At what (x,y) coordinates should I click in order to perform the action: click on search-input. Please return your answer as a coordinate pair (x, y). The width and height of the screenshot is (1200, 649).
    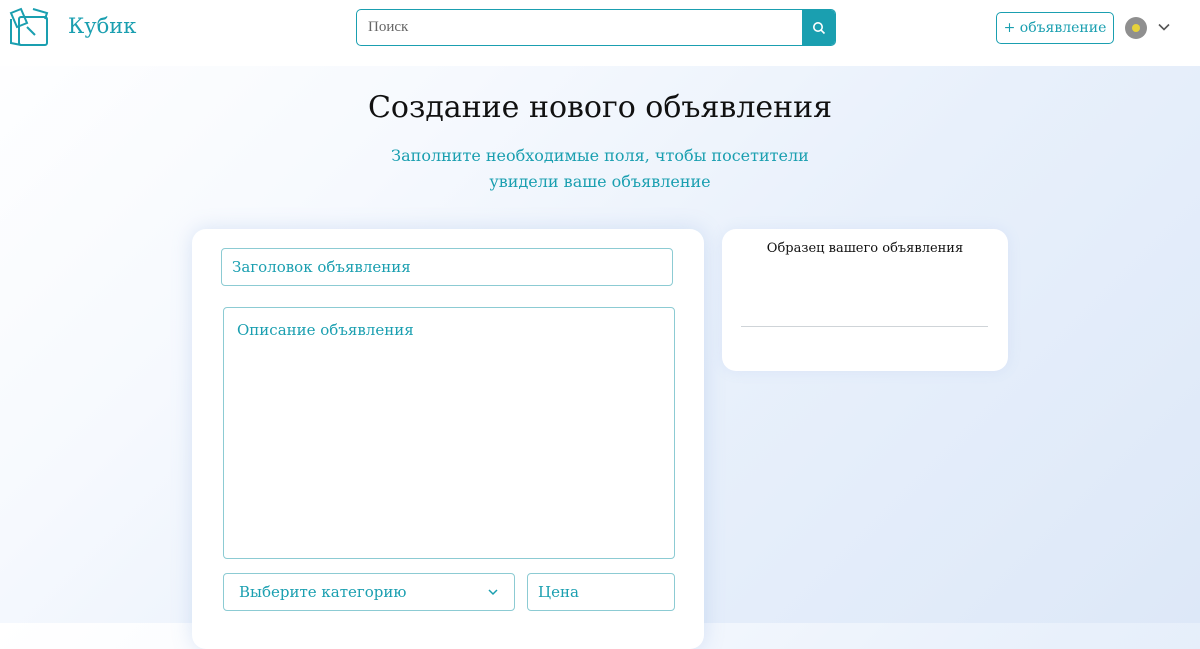
    Looking at the image, I should click on (580, 27).